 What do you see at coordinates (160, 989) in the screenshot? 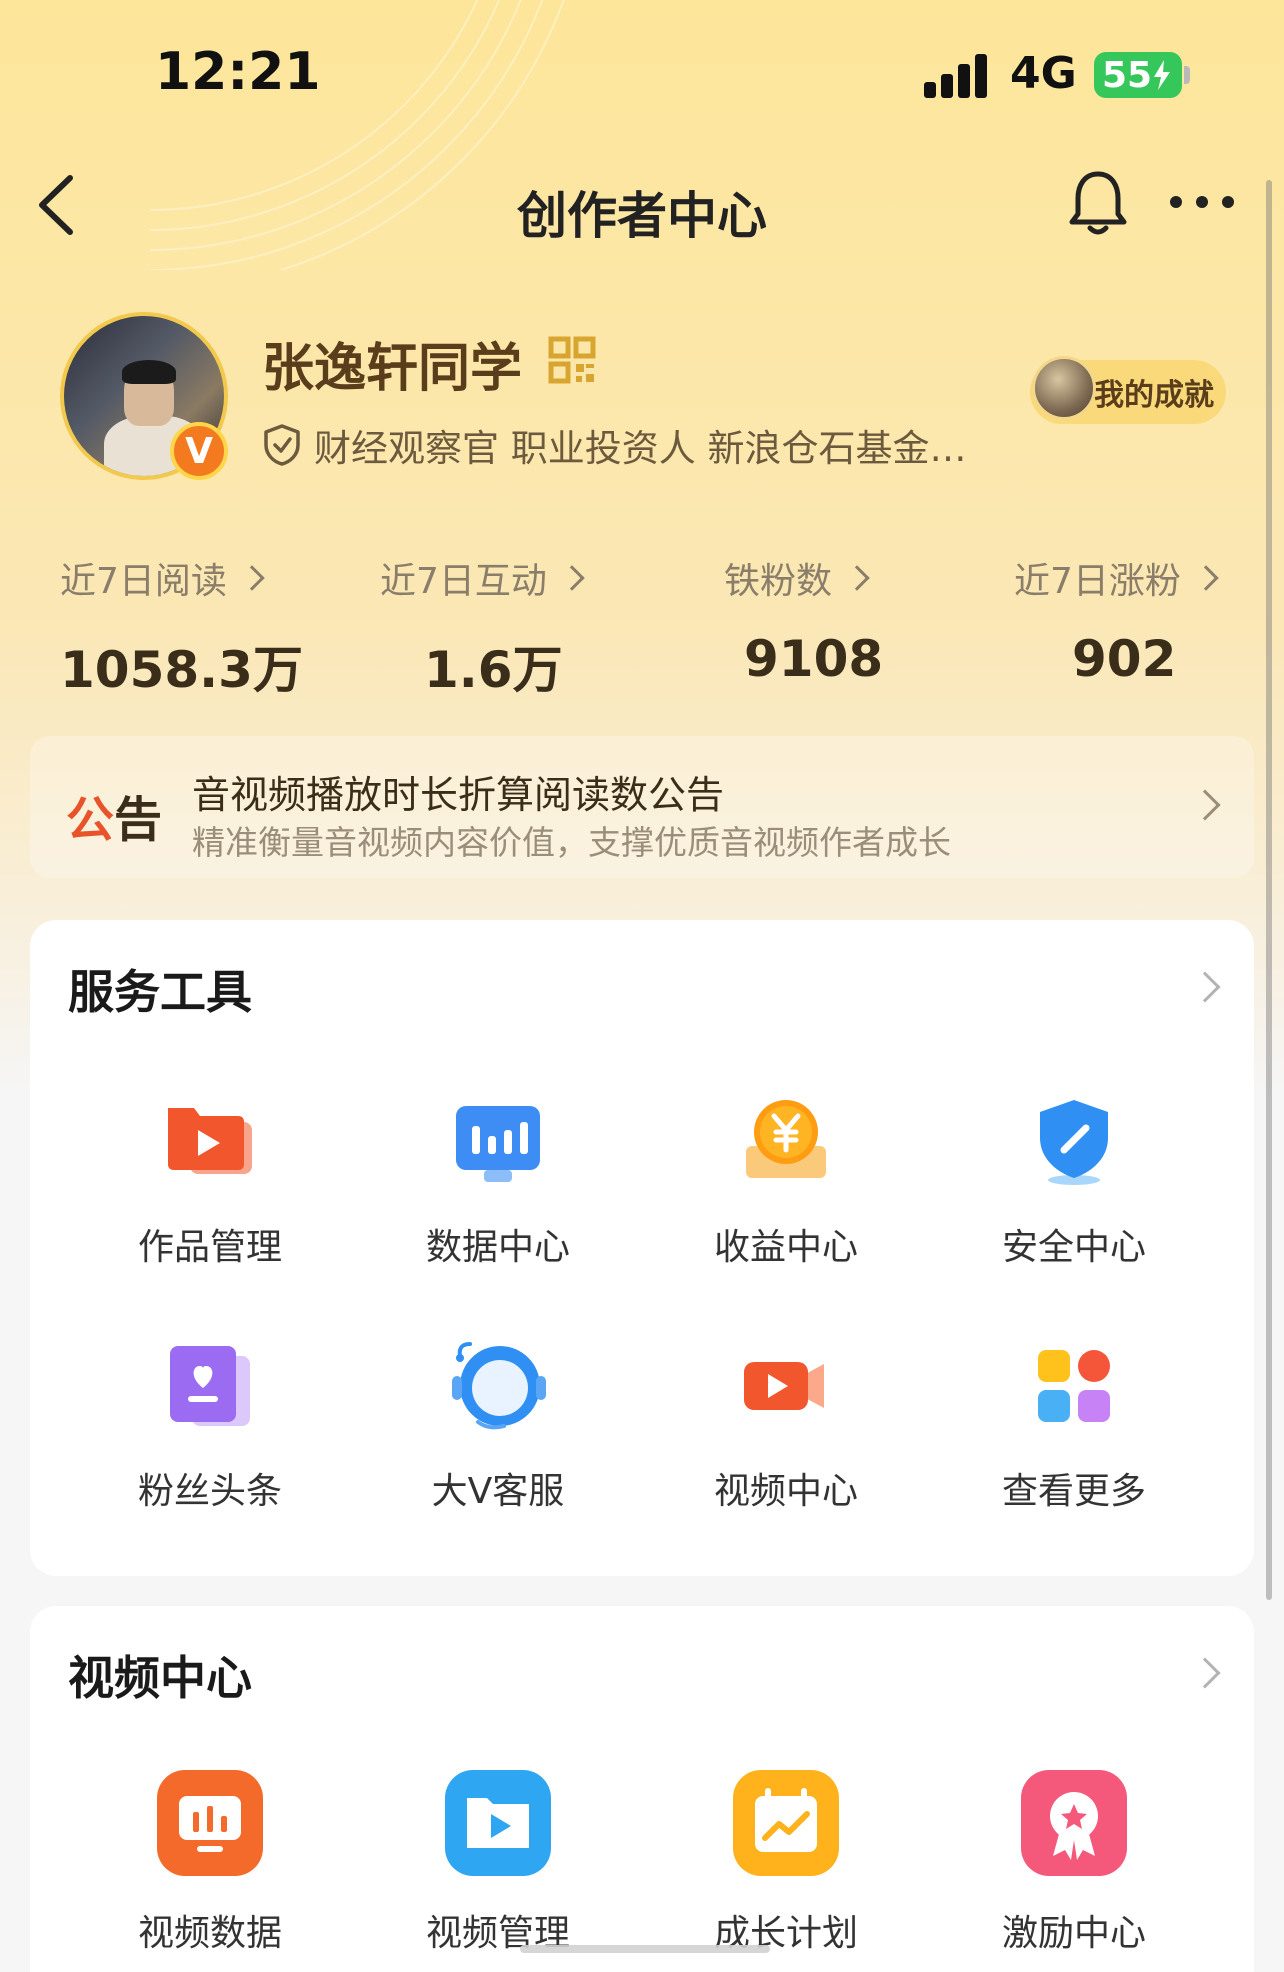
I see `section-title: 服务工具` at bounding box center [160, 989].